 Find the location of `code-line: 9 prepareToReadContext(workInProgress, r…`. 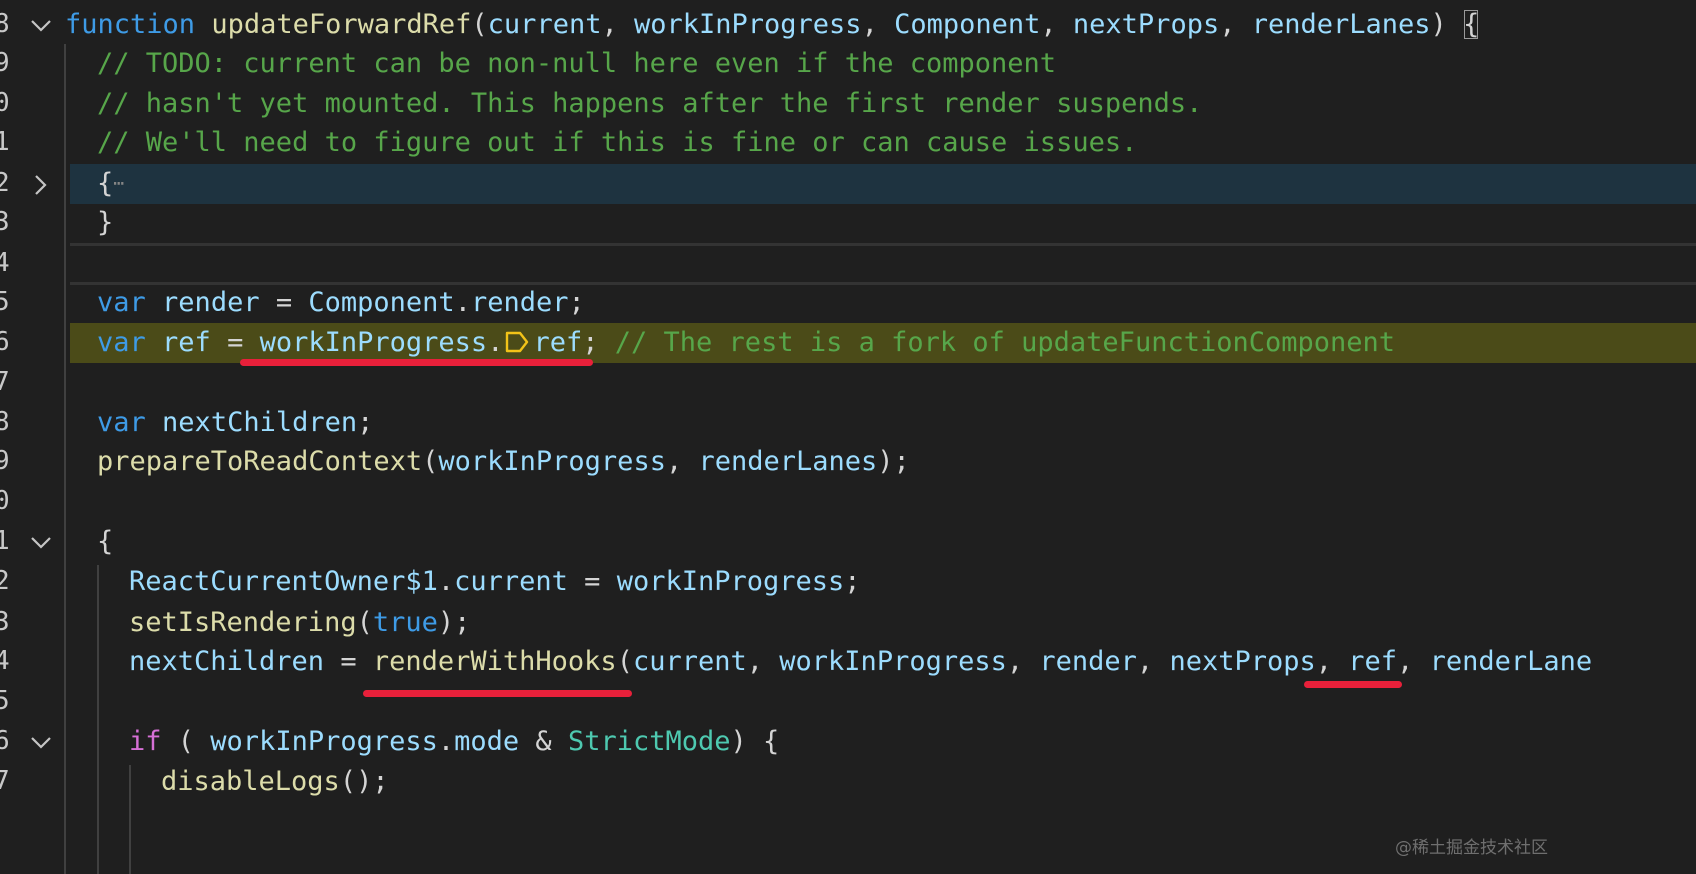

code-line: 9 prepareToReadContext(workInProgress, r… is located at coordinates (848, 461).